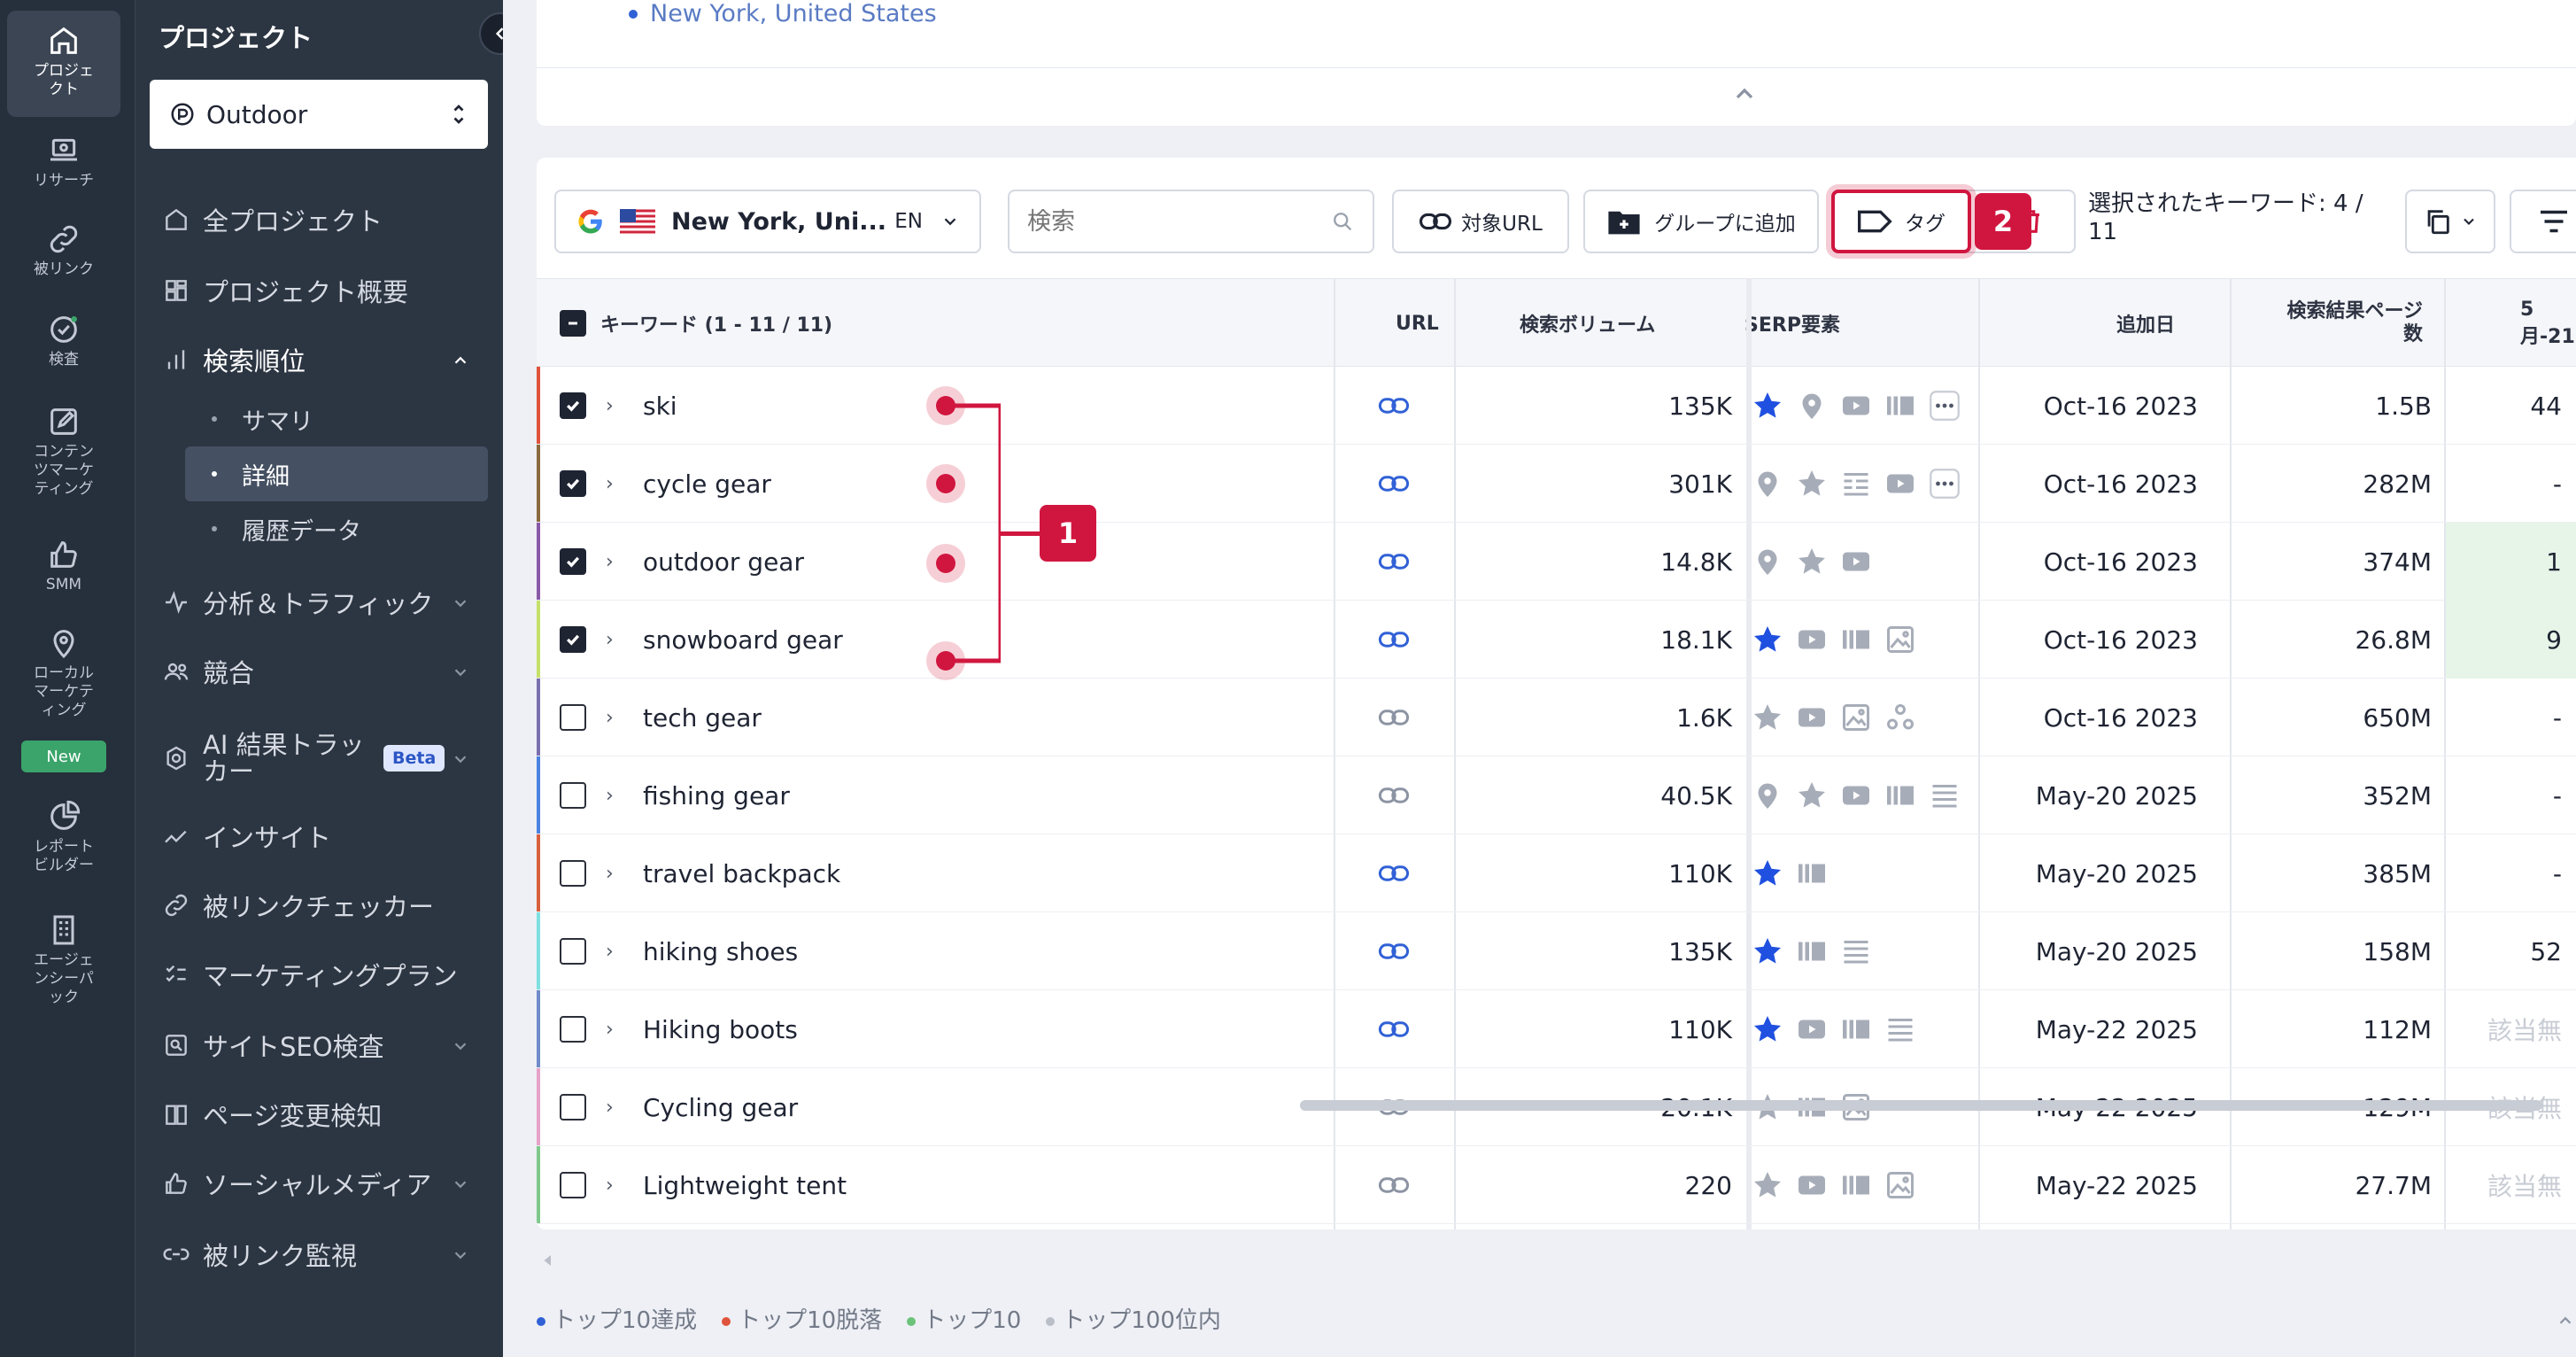  Describe the element at coordinates (720, 1107) in the screenshot. I see `keyword-text: Cycling gear` at that location.